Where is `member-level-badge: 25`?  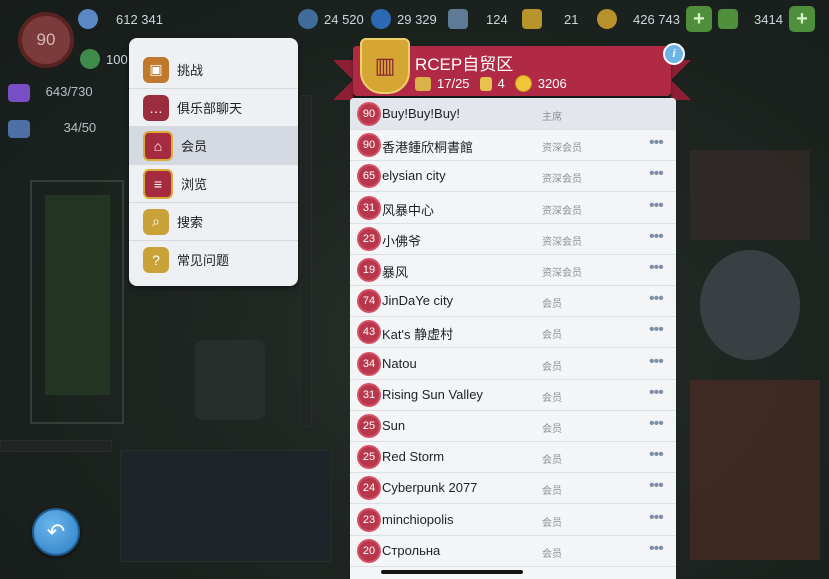
member-level-badge: 25 is located at coordinates (369, 457).